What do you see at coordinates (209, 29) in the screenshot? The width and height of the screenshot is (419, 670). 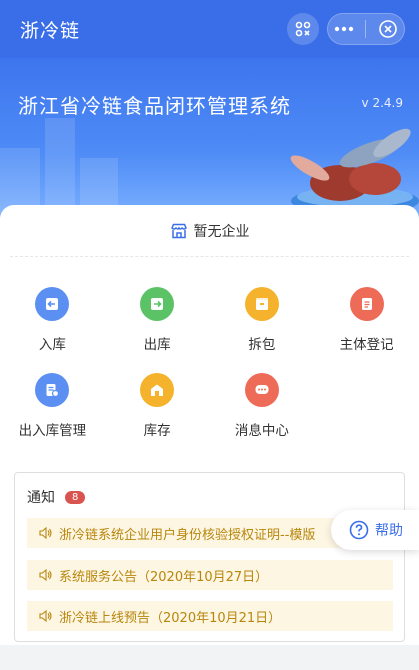 I see `navbar: 浙冷链` at bounding box center [209, 29].